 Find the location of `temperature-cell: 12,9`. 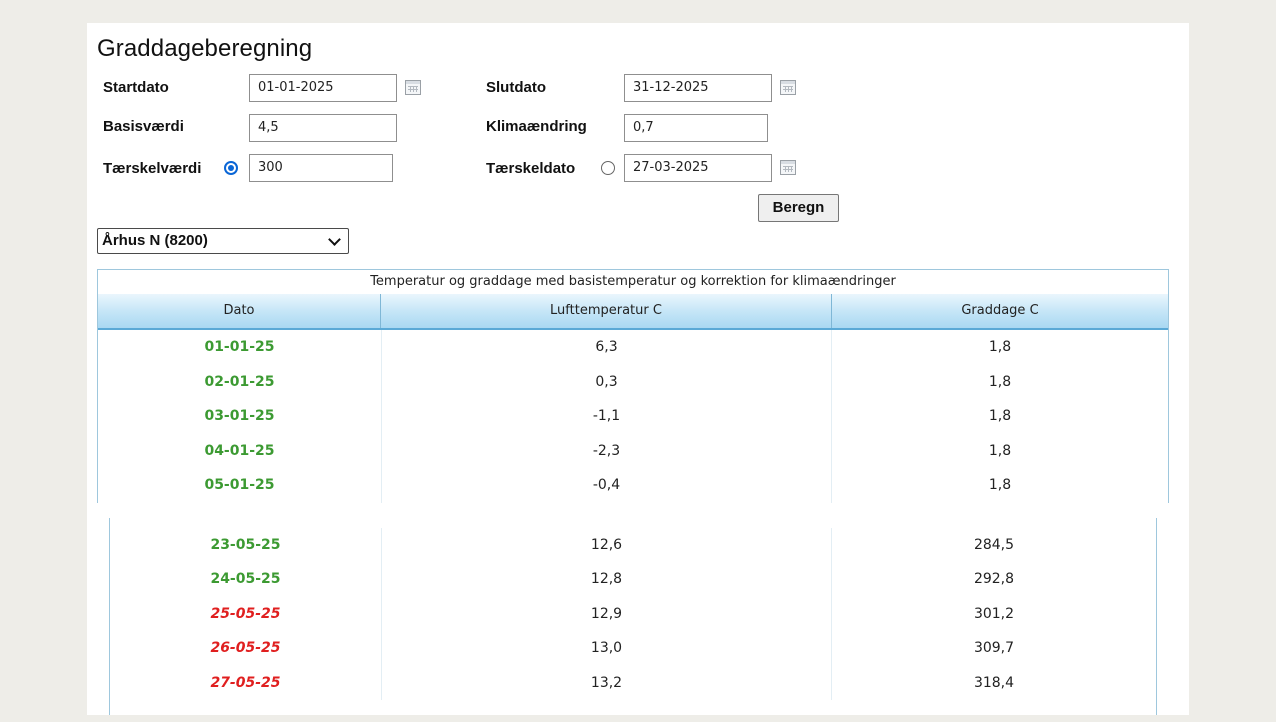

temperature-cell: 12,9 is located at coordinates (606, 614).